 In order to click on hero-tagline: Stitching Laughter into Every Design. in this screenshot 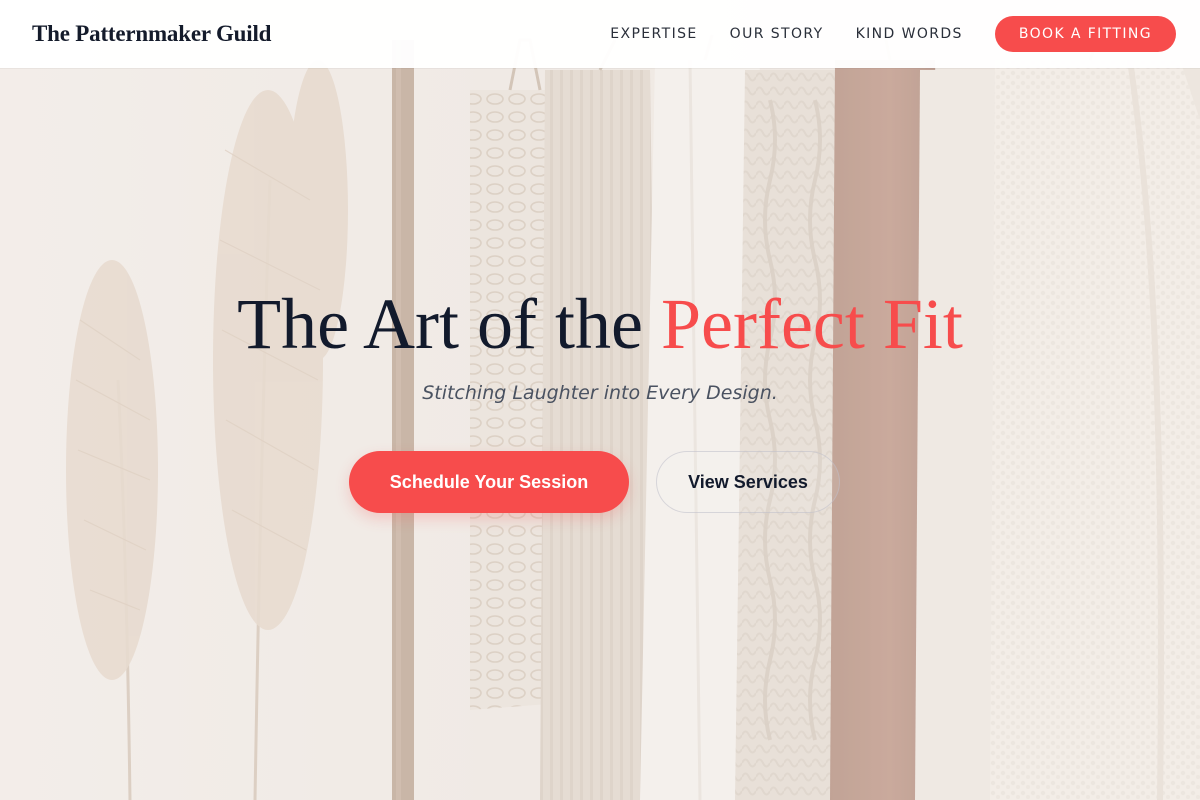, I will do `click(600, 393)`.